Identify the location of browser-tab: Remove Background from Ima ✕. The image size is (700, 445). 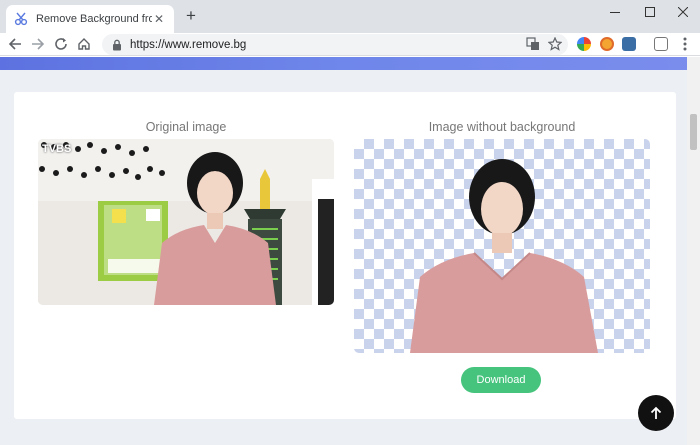
(90, 19).